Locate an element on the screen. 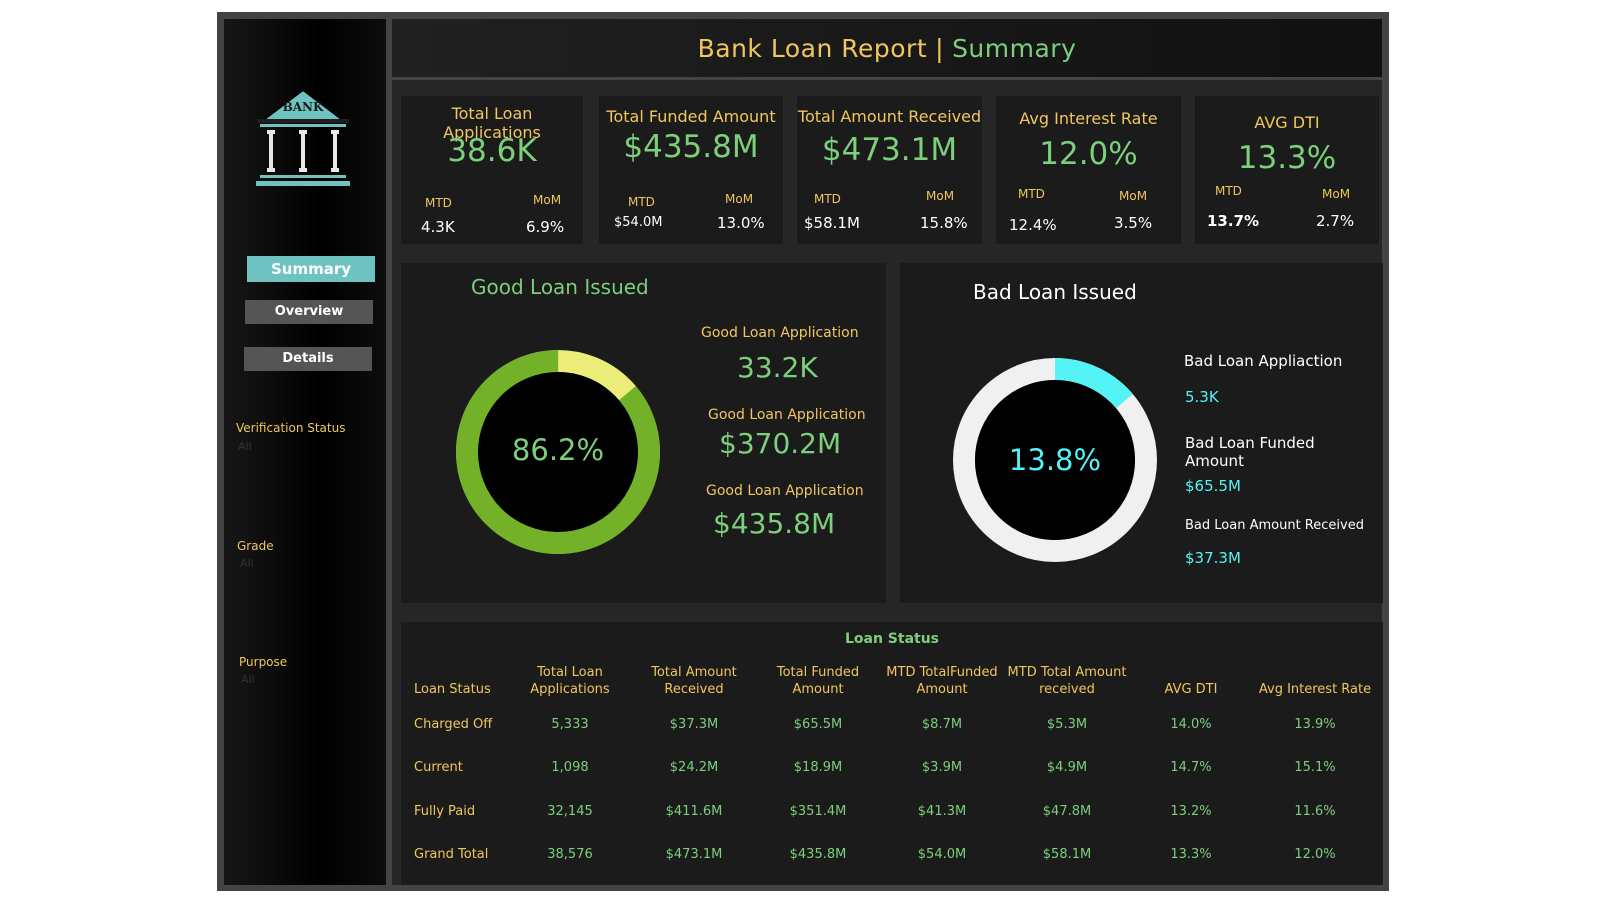 This screenshot has height=899, width=1599. table-cell: $47.8M is located at coordinates (1067, 811).